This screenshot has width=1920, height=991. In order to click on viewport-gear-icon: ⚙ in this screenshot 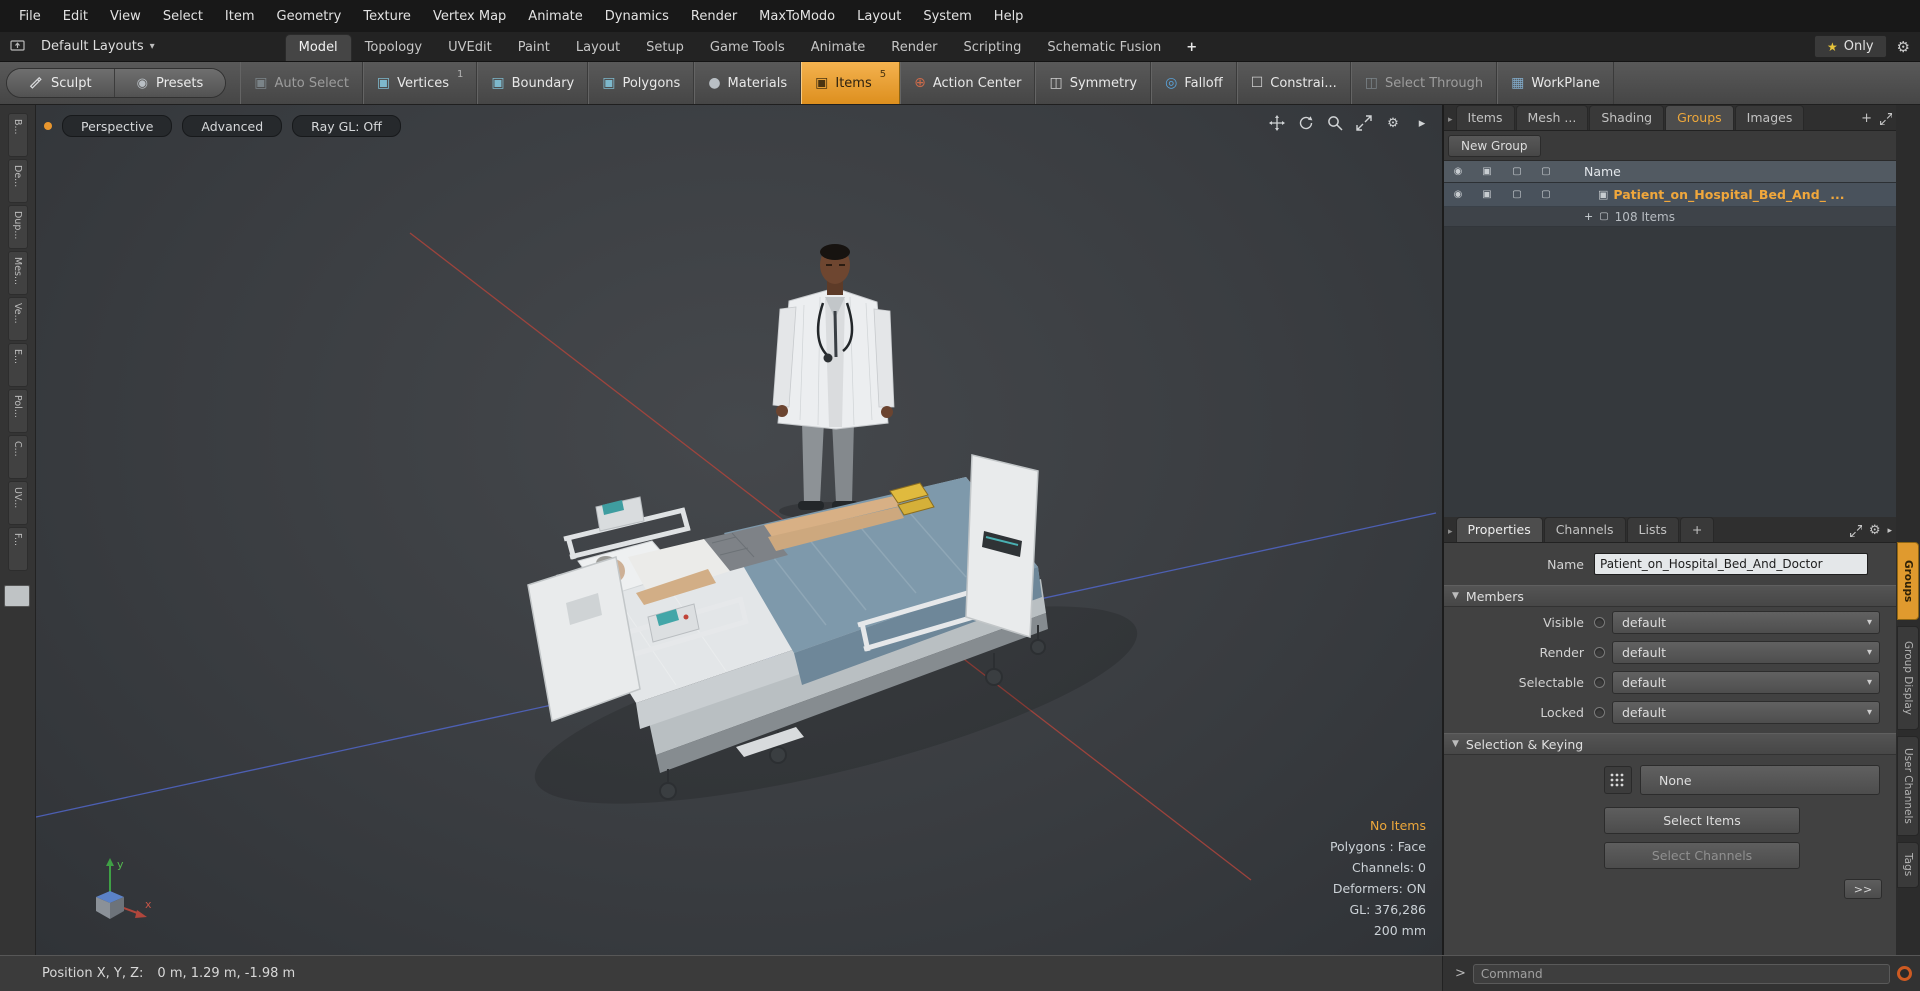, I will do `click(1393, 123)`.